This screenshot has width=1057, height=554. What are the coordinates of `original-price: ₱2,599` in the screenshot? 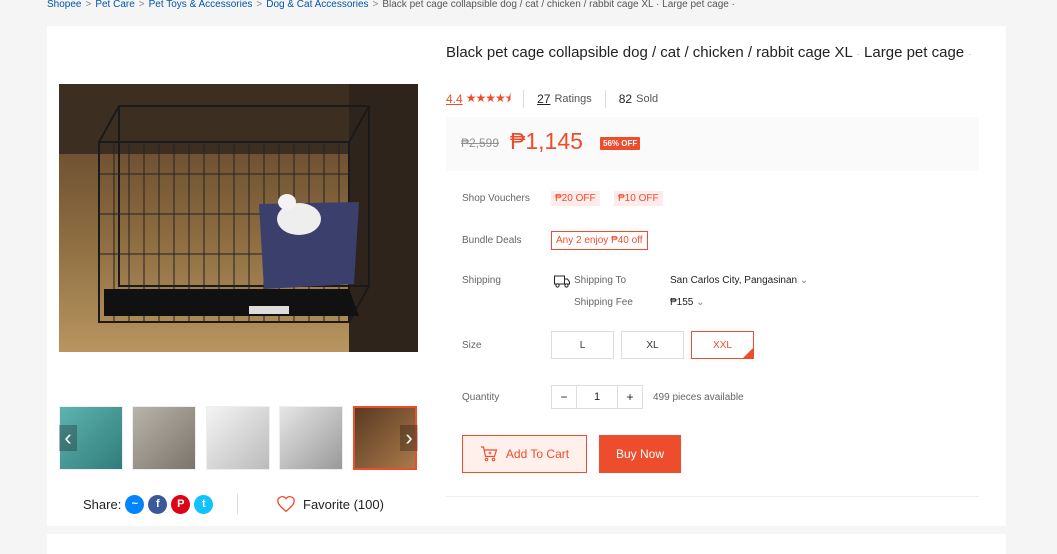 It's located at (480, 143).